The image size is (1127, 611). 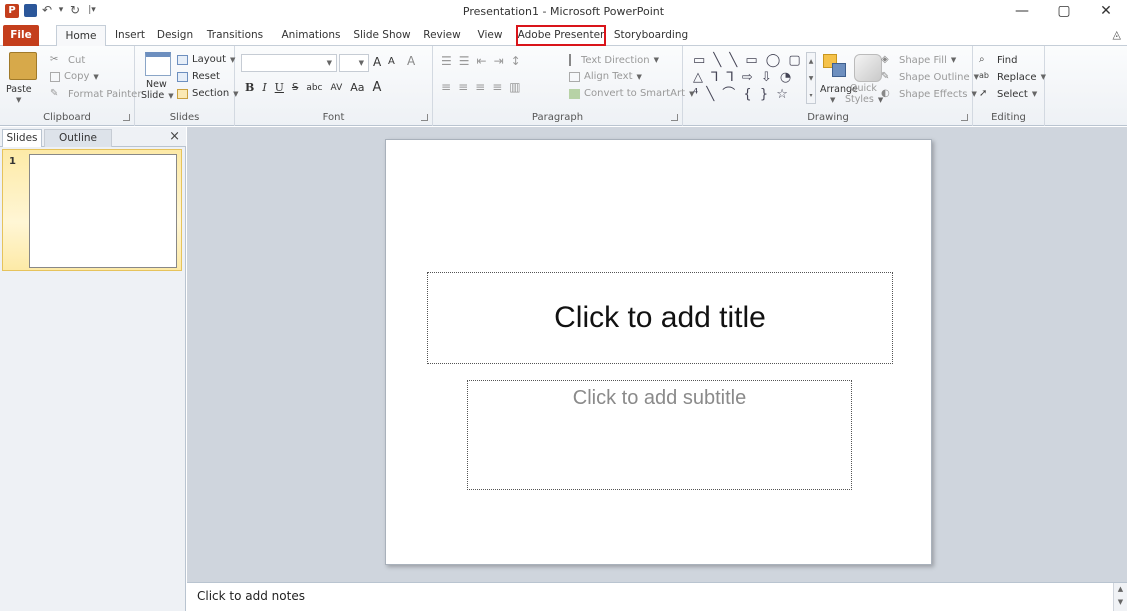 What do you see at coordinates (337, 88) in the screenshot?
I see `character-spacing-button: AV` at bounding box center [337, 88].